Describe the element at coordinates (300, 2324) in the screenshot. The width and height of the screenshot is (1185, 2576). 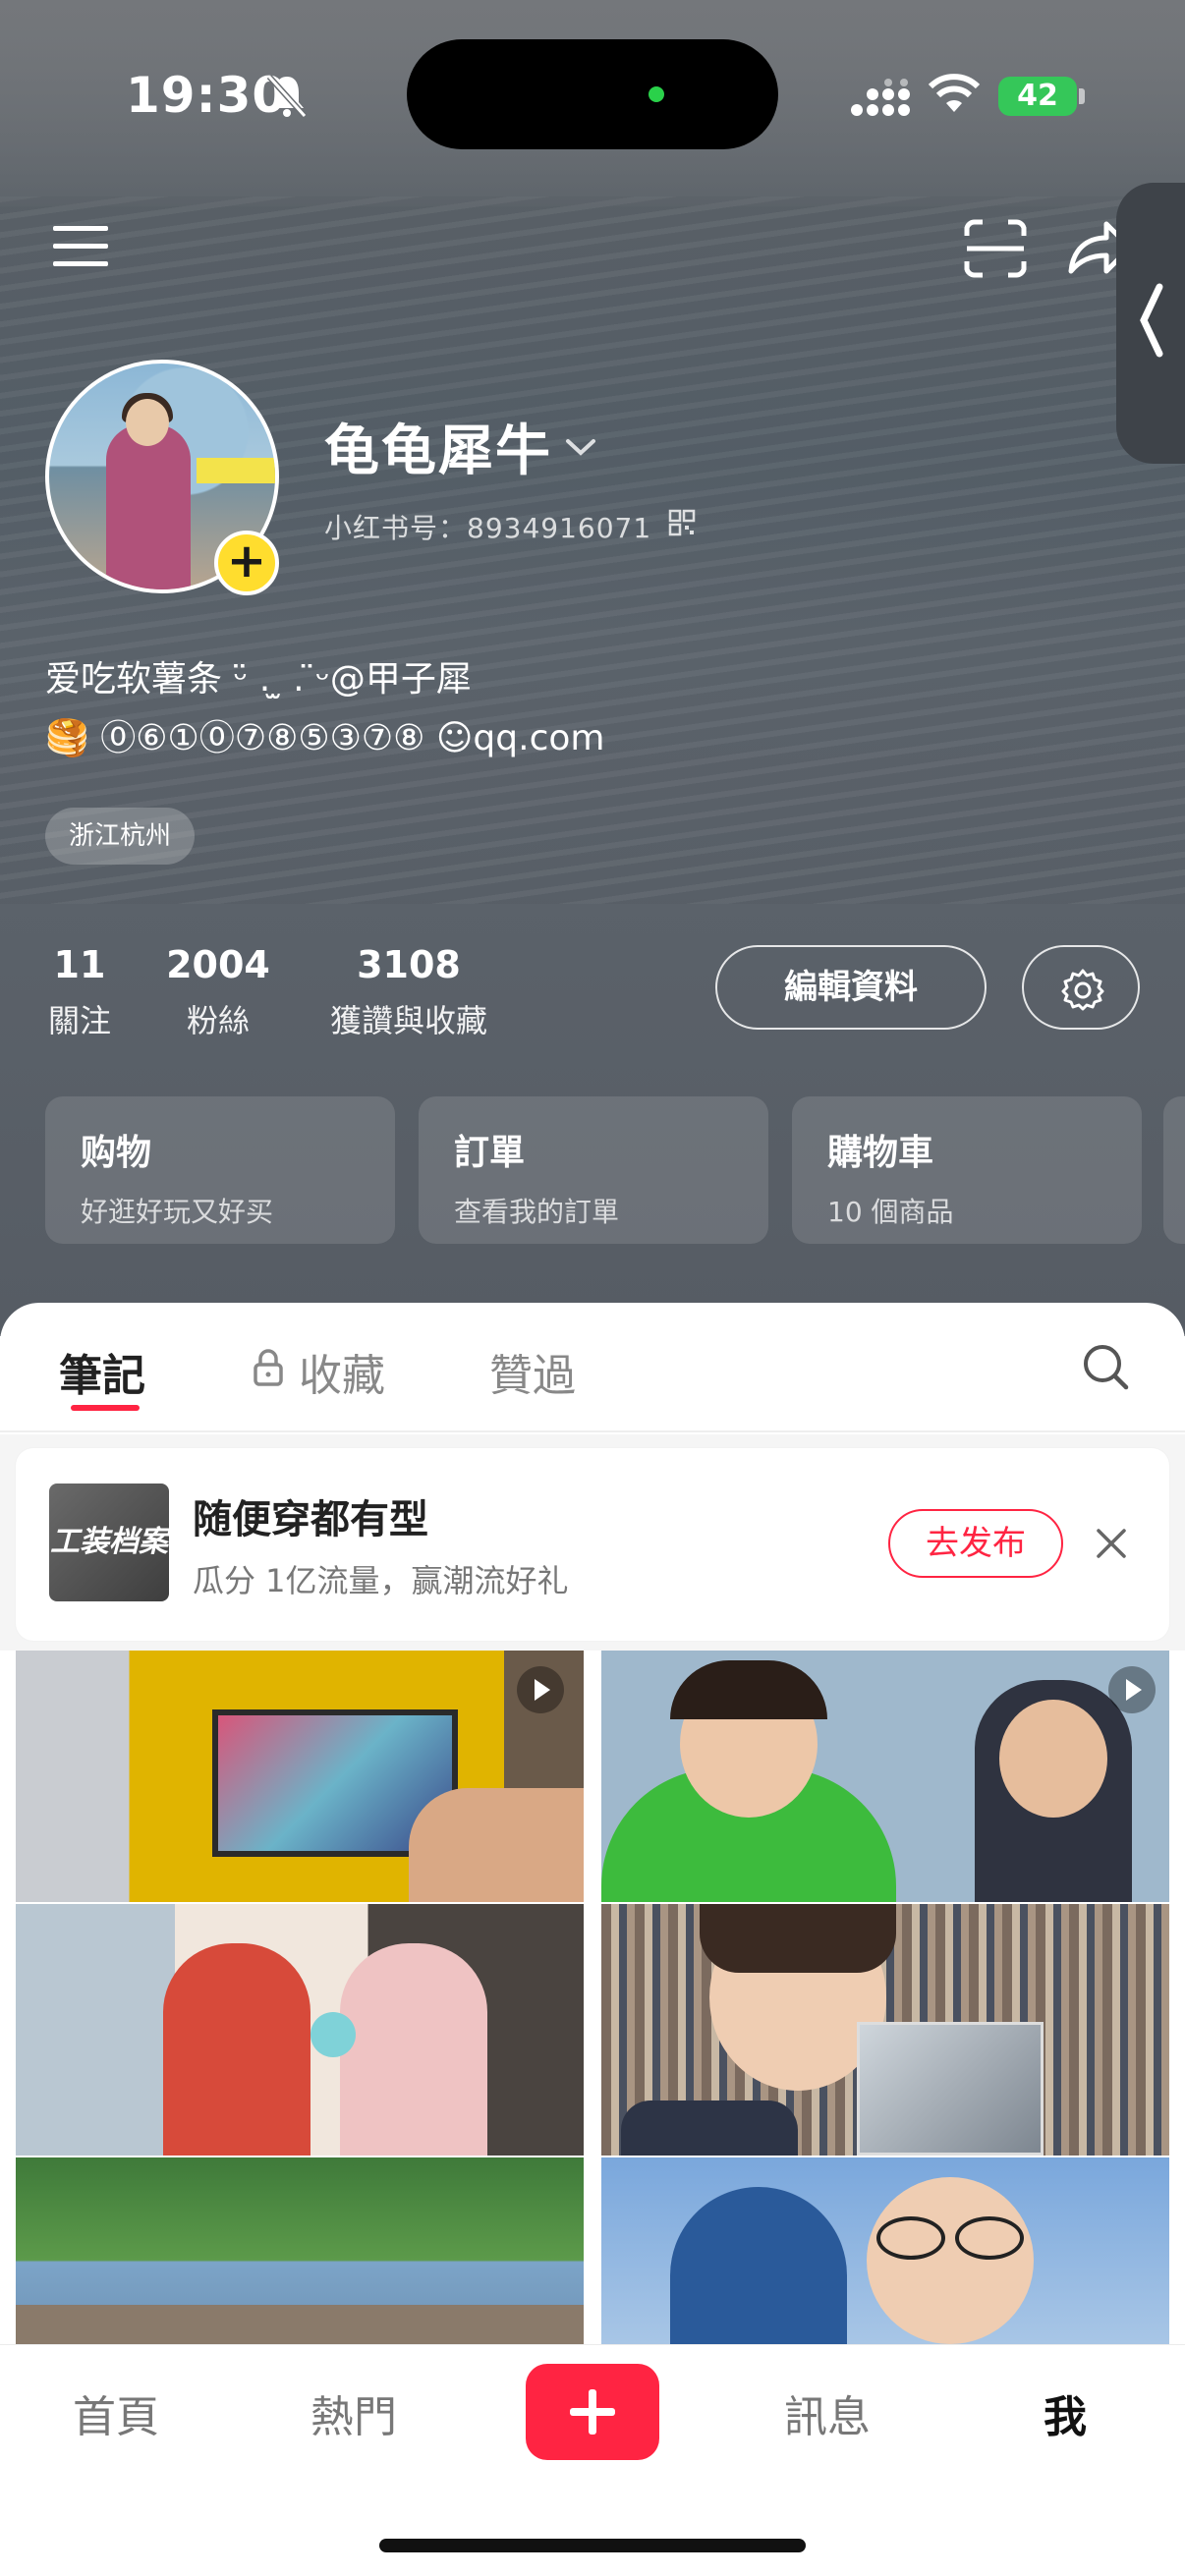
I see `note-5-railing` at that location.